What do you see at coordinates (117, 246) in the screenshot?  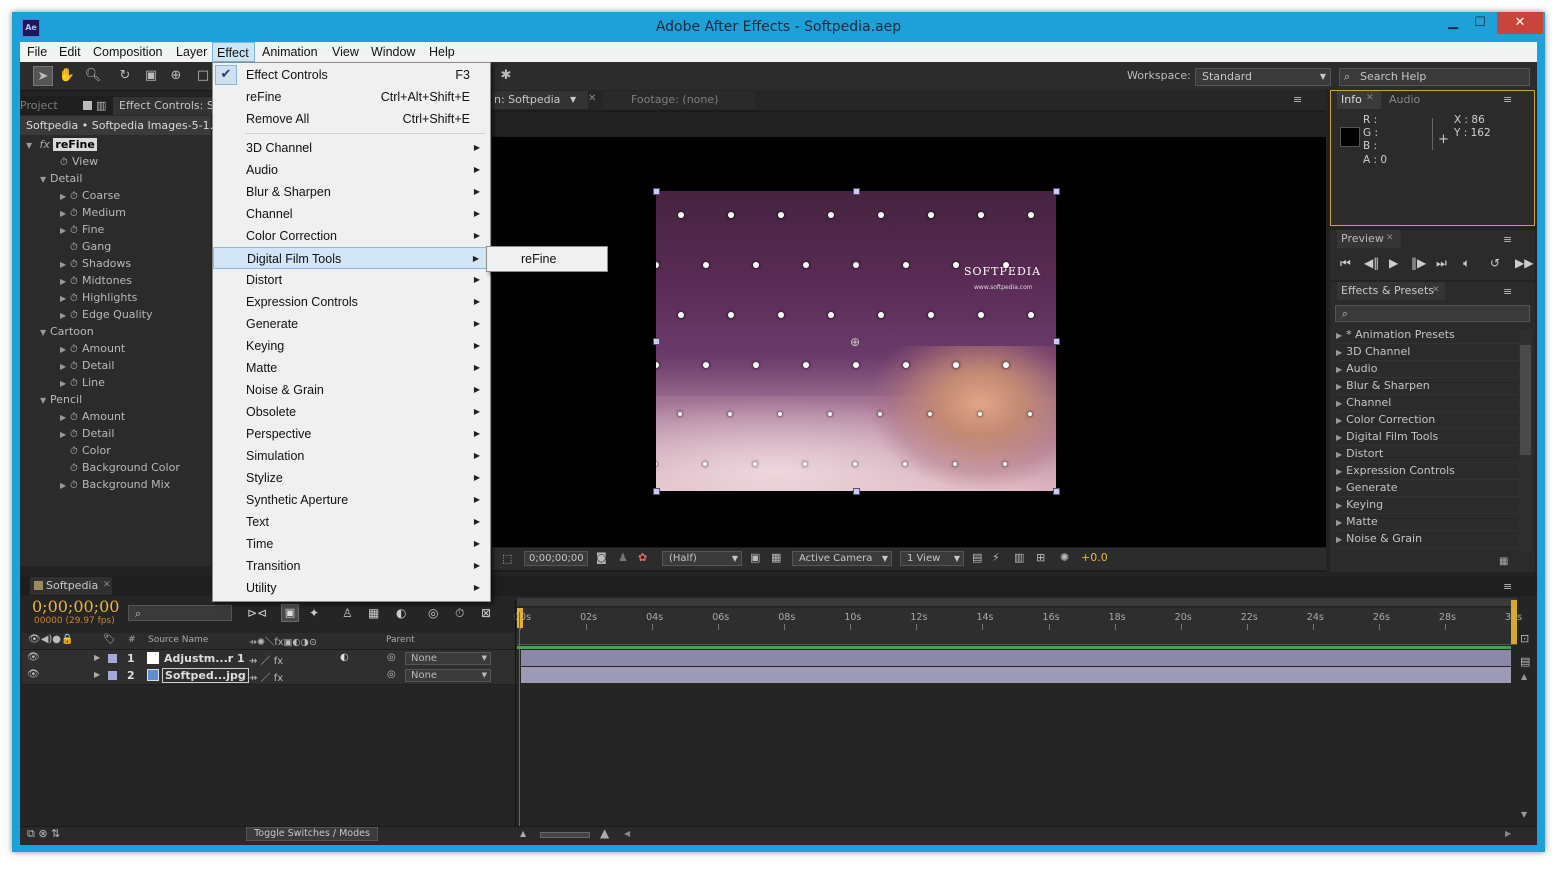 I see `property-row: ⏱ Gang` at bounding box center [117, 246].